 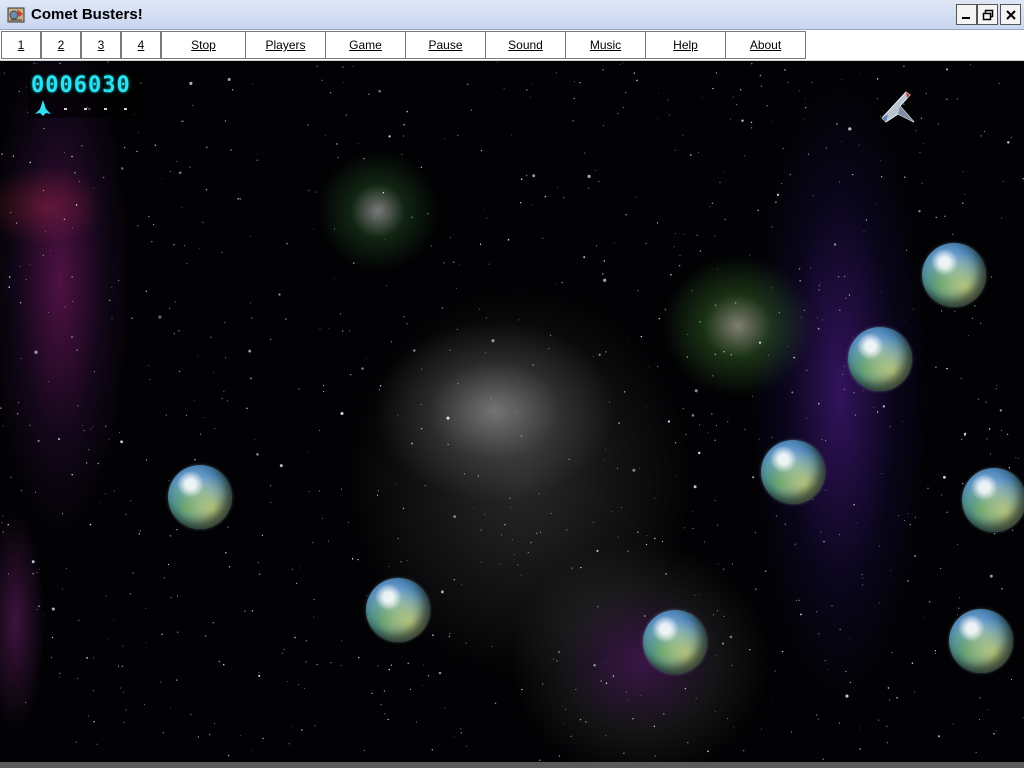 I want to click on restore-button, so click(x=987, y=14).